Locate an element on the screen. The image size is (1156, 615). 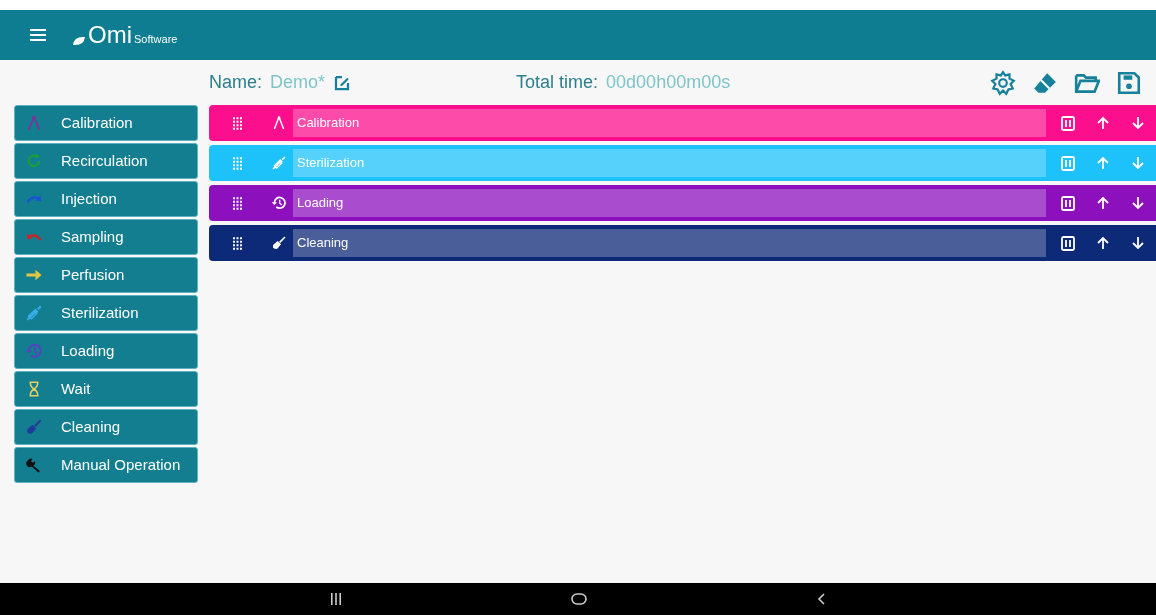
broom-icon is located at coordinates (279, 243).